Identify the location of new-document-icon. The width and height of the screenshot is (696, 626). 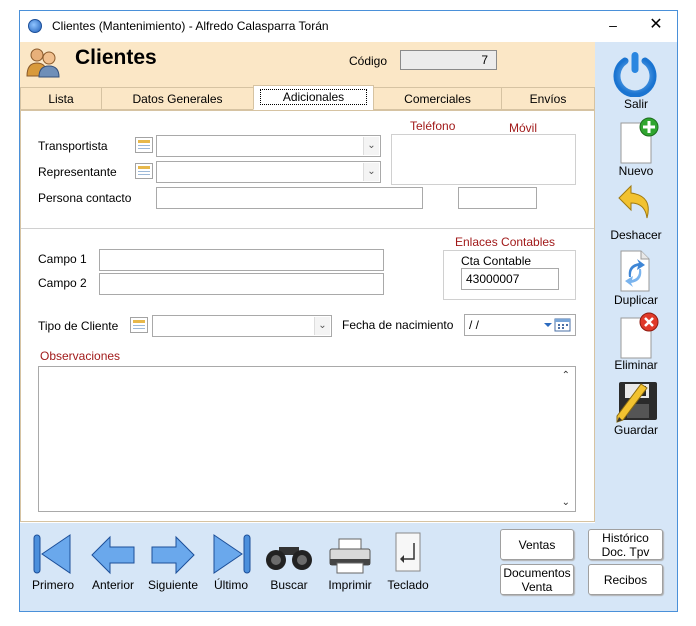
(639, 140).